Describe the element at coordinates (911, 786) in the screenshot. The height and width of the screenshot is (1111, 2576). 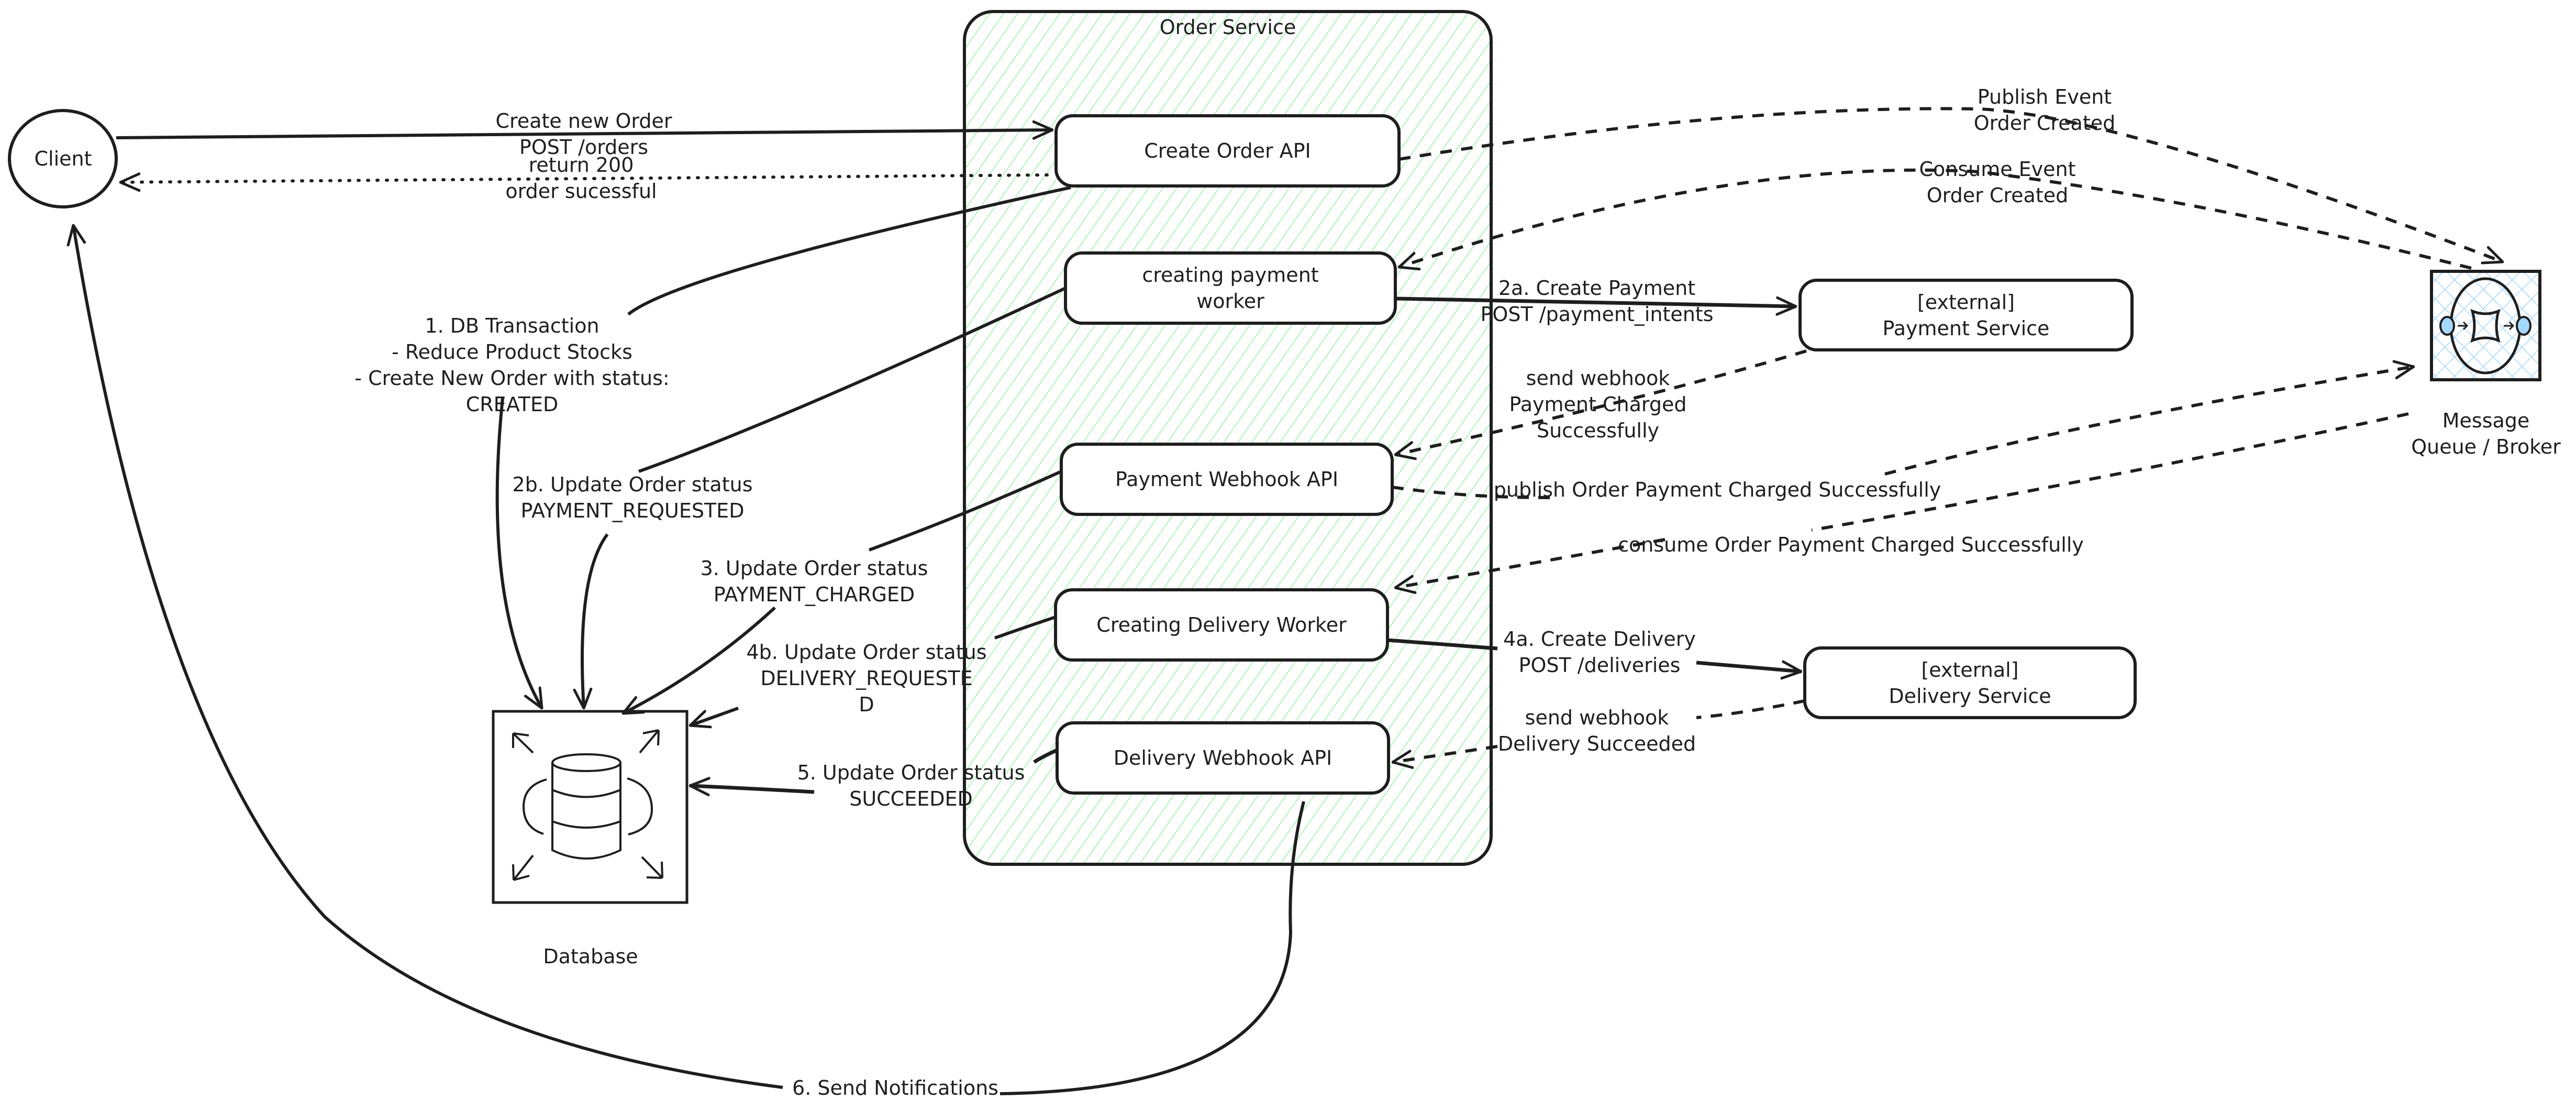
I see `update-succeeded-label: 5. Update Order status SUCCEEDED` at that location.